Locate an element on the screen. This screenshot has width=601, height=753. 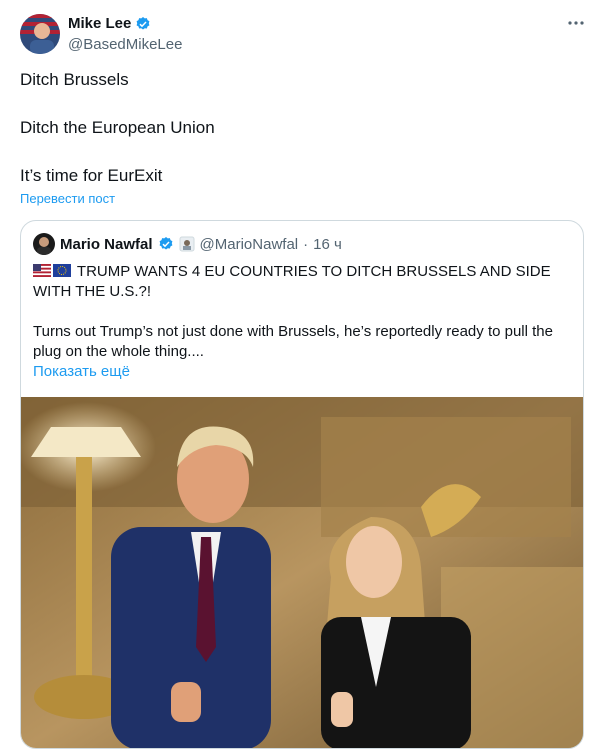
tweet-line: Ditch the European Union is located at coordinates (117, 127).